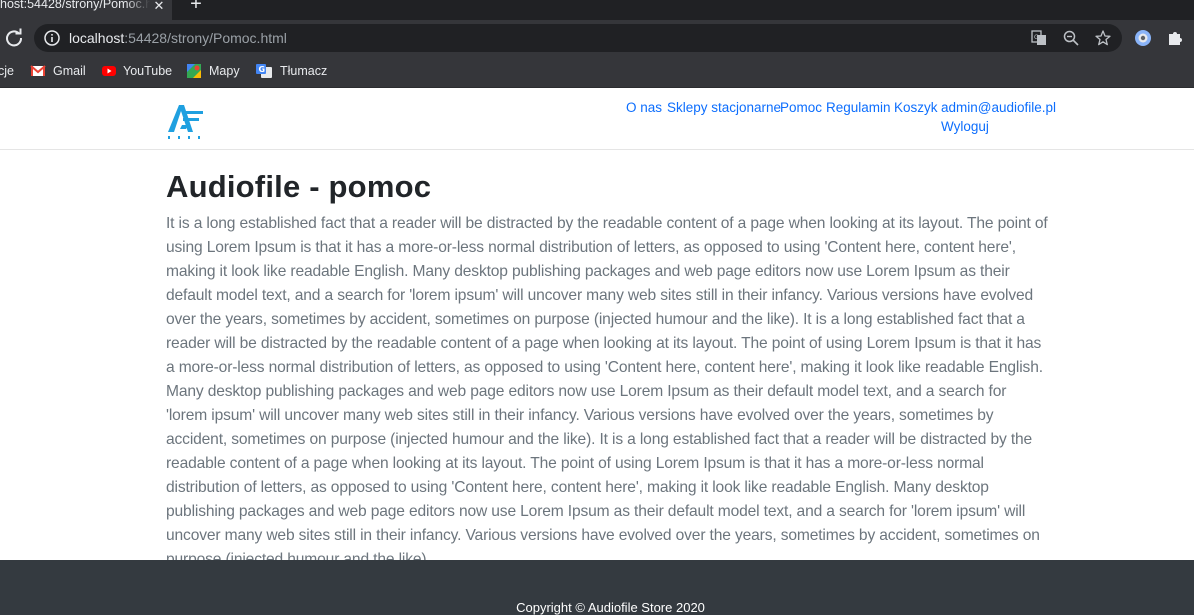 This screenshot has height=615, width=1194. I want to click on new-tab-button: +, so click(196, 7).